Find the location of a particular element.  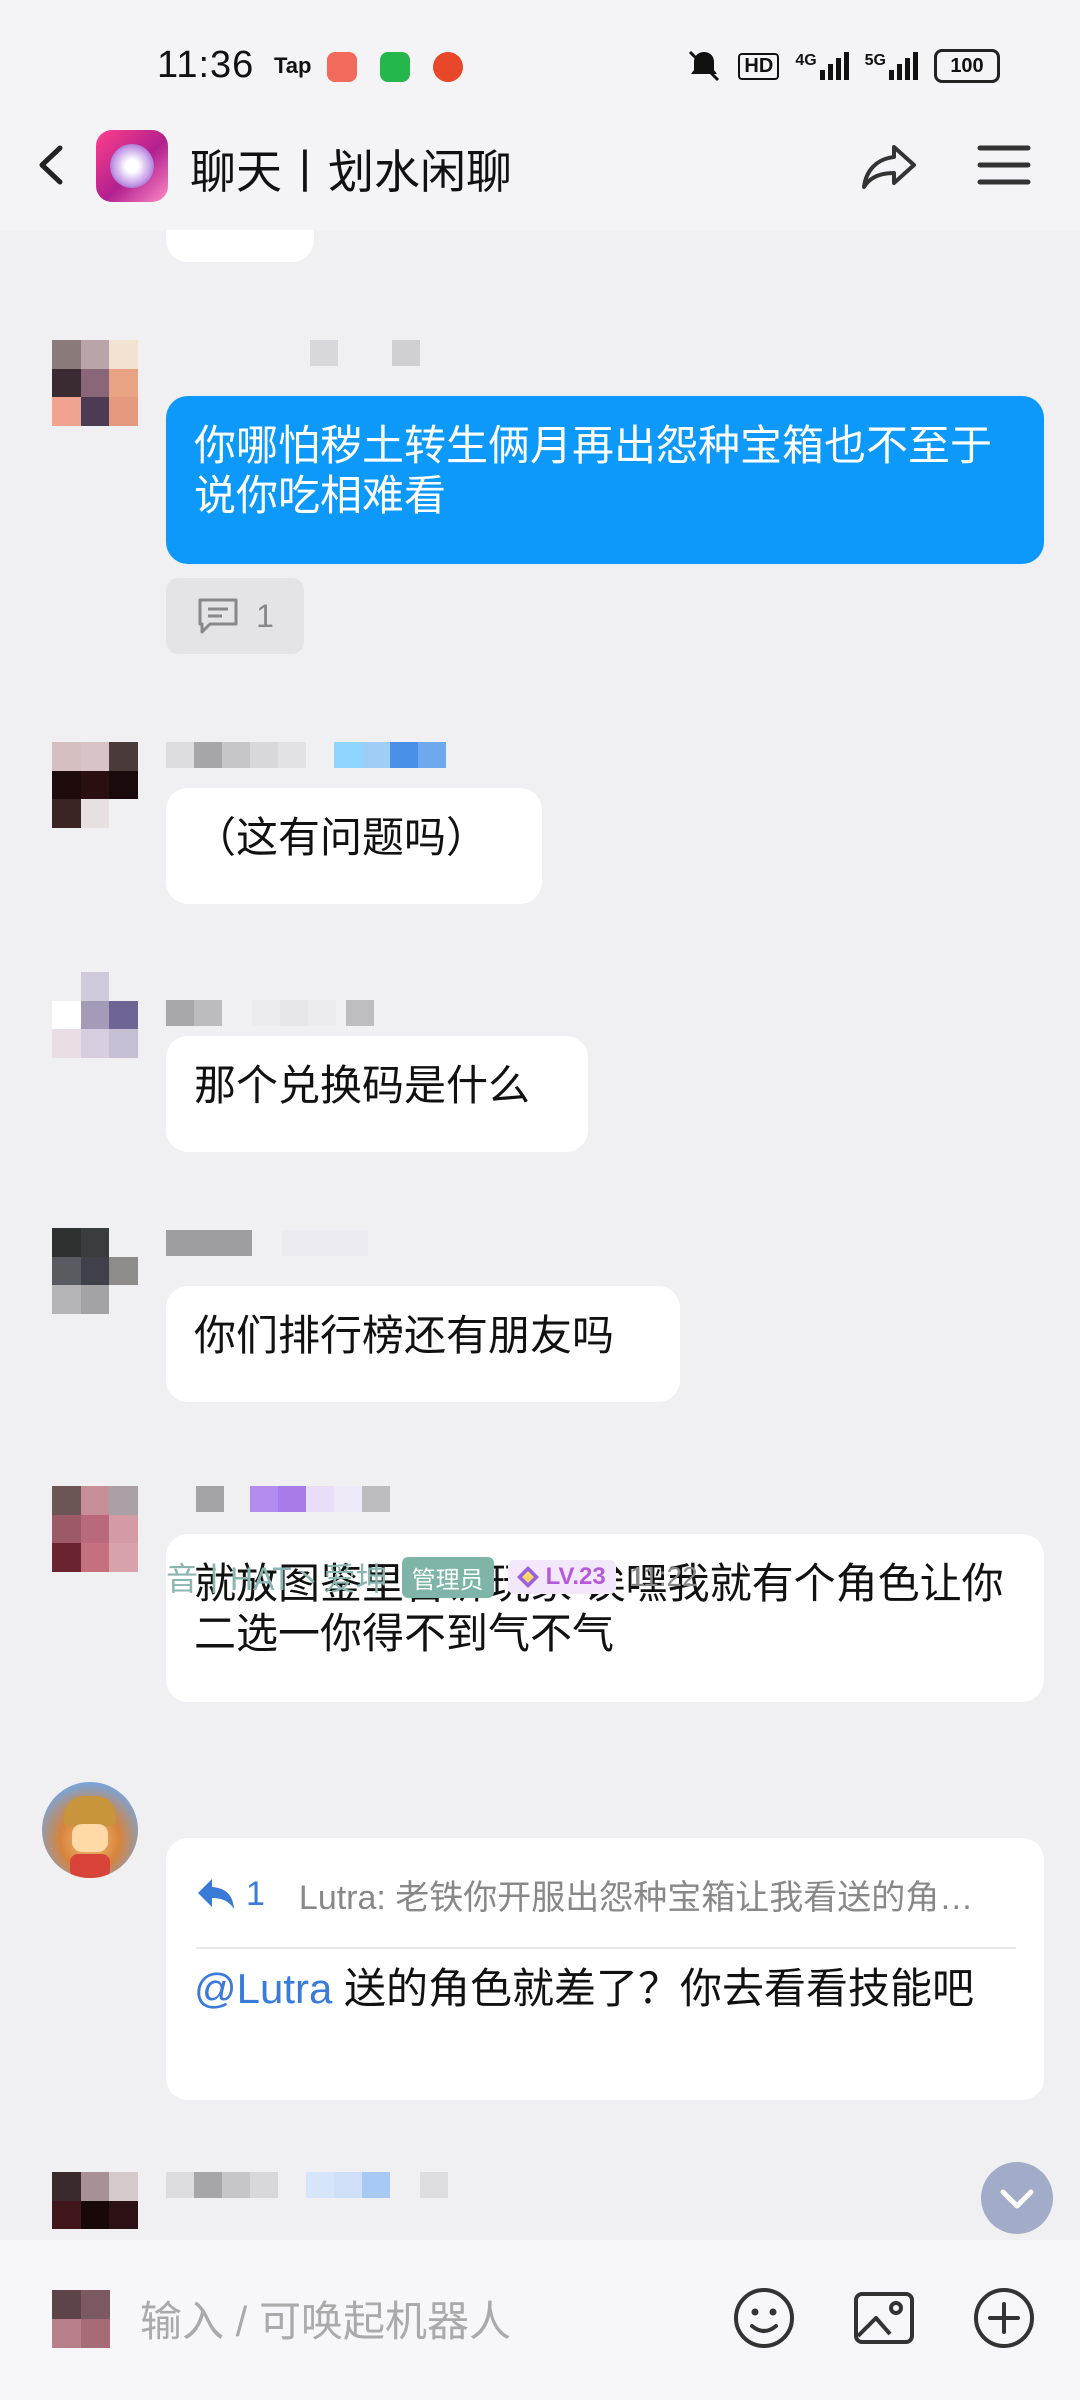

reply-count: 1 is located at coordinates (265, 615).